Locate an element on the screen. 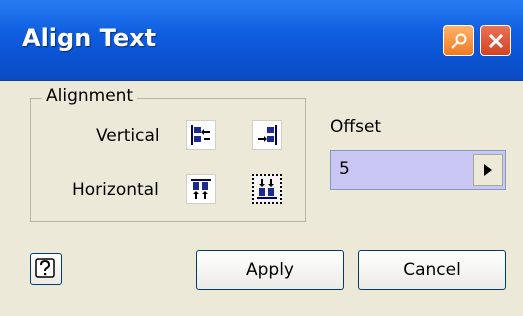 This screenshot has width=523, height=316. offset-increment-button is located at coordinates (488, 170).